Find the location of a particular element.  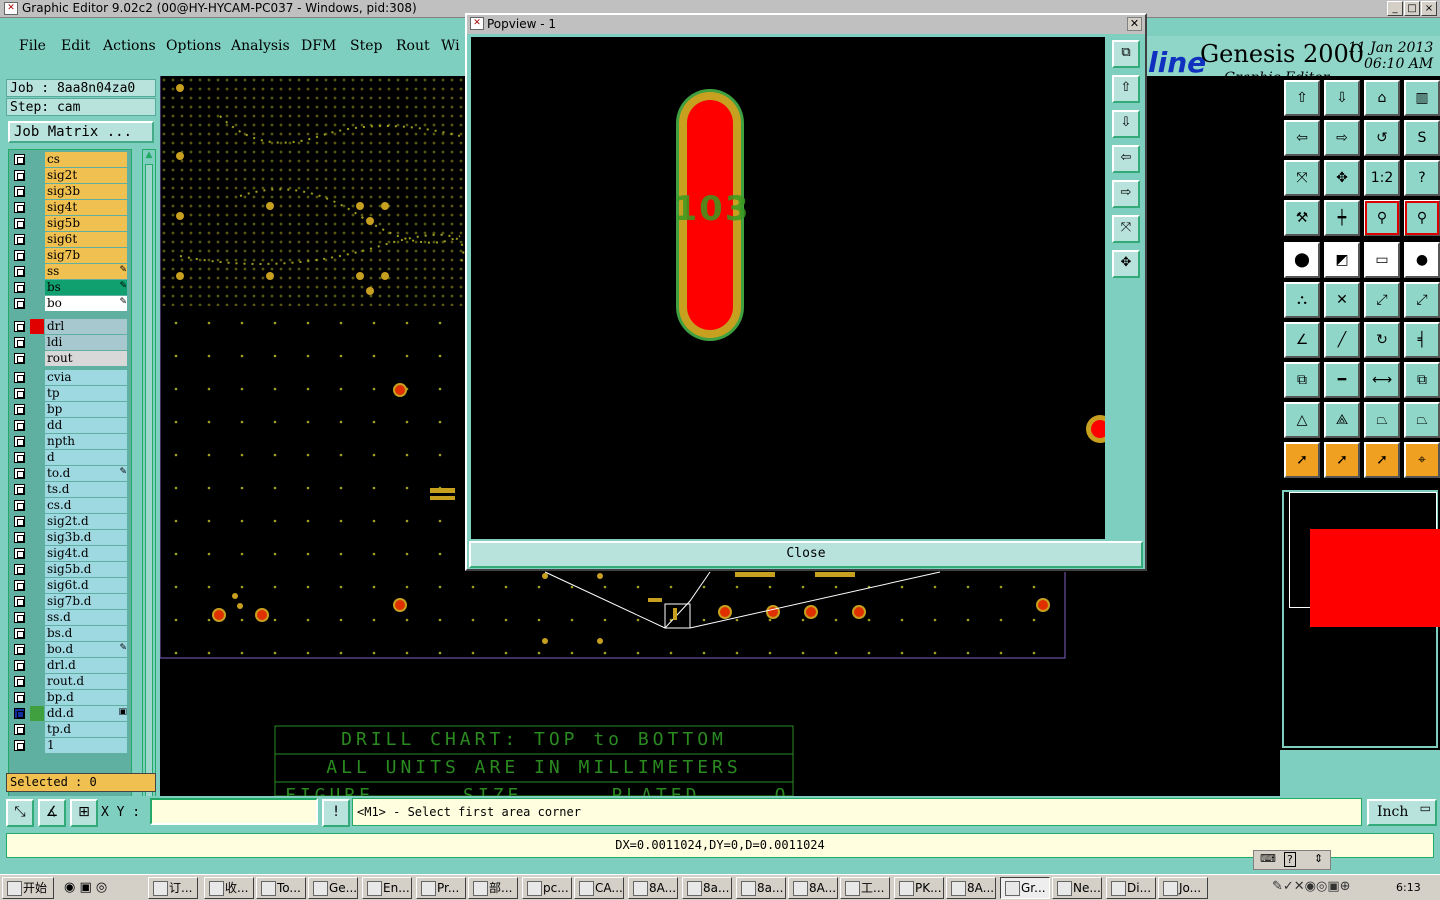

zoom-home-icon: ✥ is located at coordinates (1342, 178).